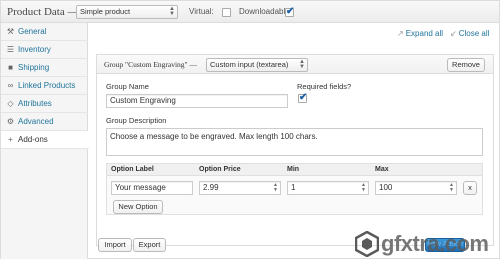  What do you see at coordinates (115, 245) in the screenshot?
I see `import-button: Import` at bounding box center [115, 245].